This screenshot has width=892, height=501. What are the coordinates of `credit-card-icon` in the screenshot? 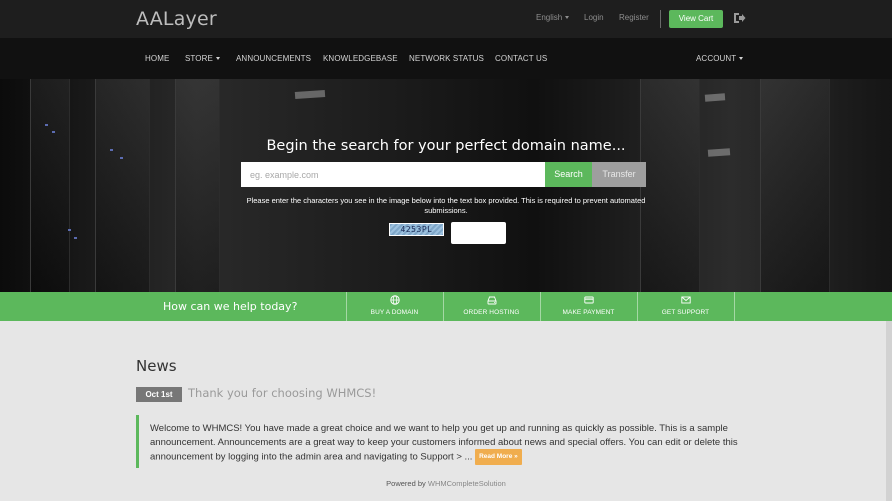 It's located at (588, 300).